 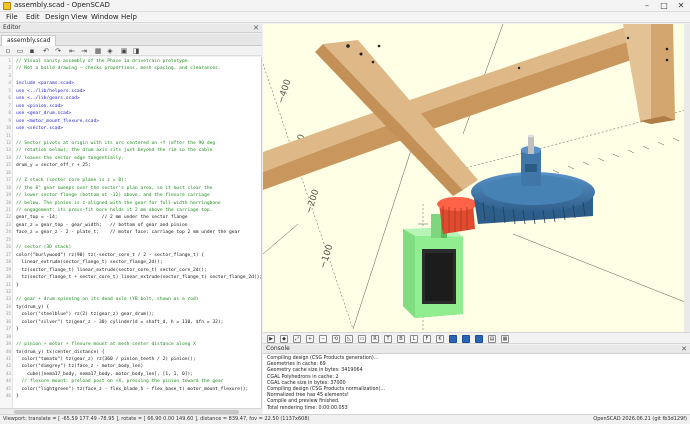 What do you see at coordinates (46, 51) in the screenshot?
I see `undo-icon: ↶` at bounding box center [46, 51].